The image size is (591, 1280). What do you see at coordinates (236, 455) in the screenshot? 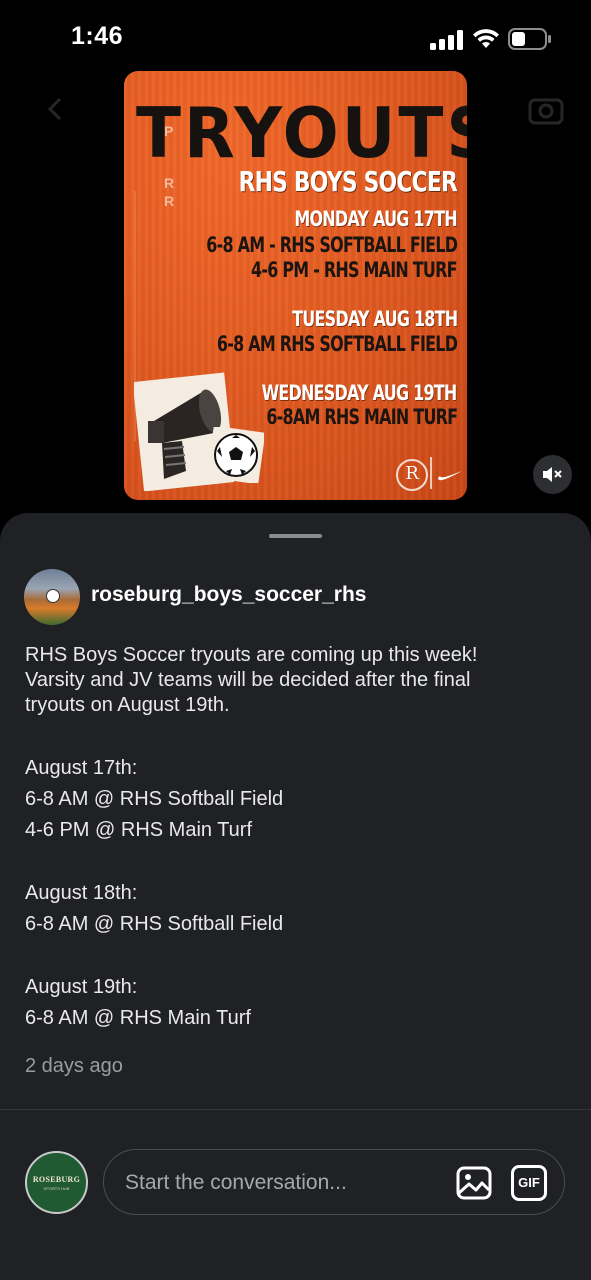
I see `soccer-ball-icon` at bounding box center [236, 455].